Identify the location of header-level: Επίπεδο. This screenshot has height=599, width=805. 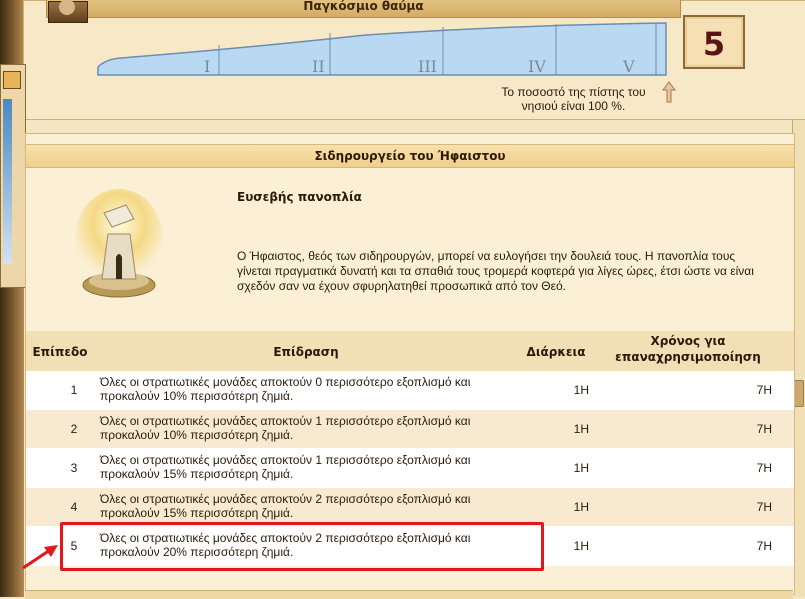
(60, 352).